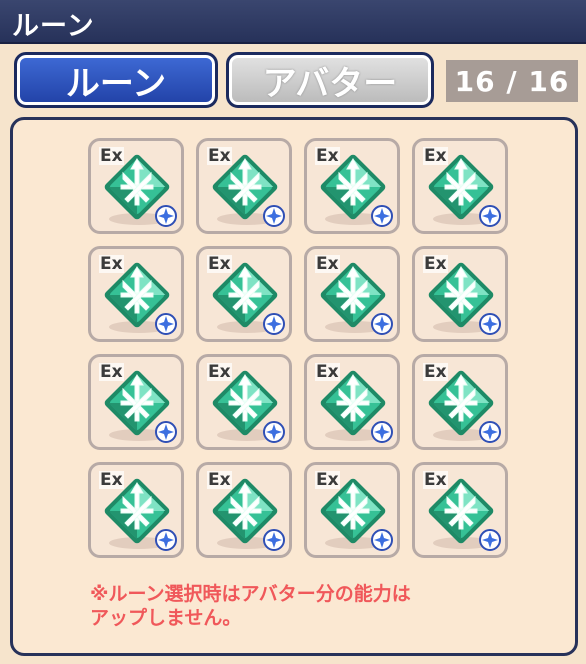  What do you see at coordinates (116, 80) in the screenshot?
I see `tab-rune: ルーン` at bounding box center [116, 80].